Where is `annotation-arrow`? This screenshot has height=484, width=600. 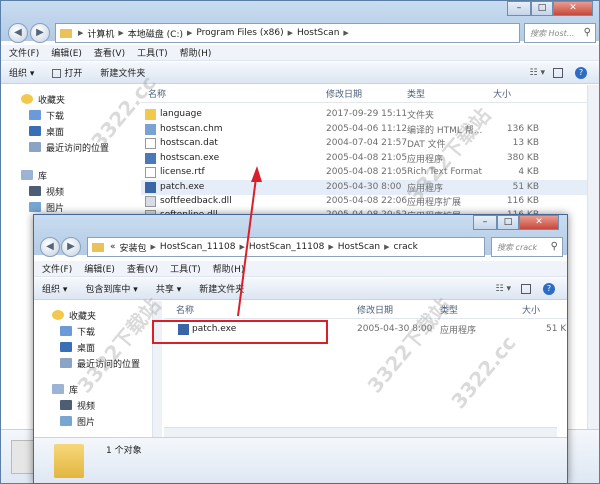 annotation-arrow is located at coordinates (249, 241).